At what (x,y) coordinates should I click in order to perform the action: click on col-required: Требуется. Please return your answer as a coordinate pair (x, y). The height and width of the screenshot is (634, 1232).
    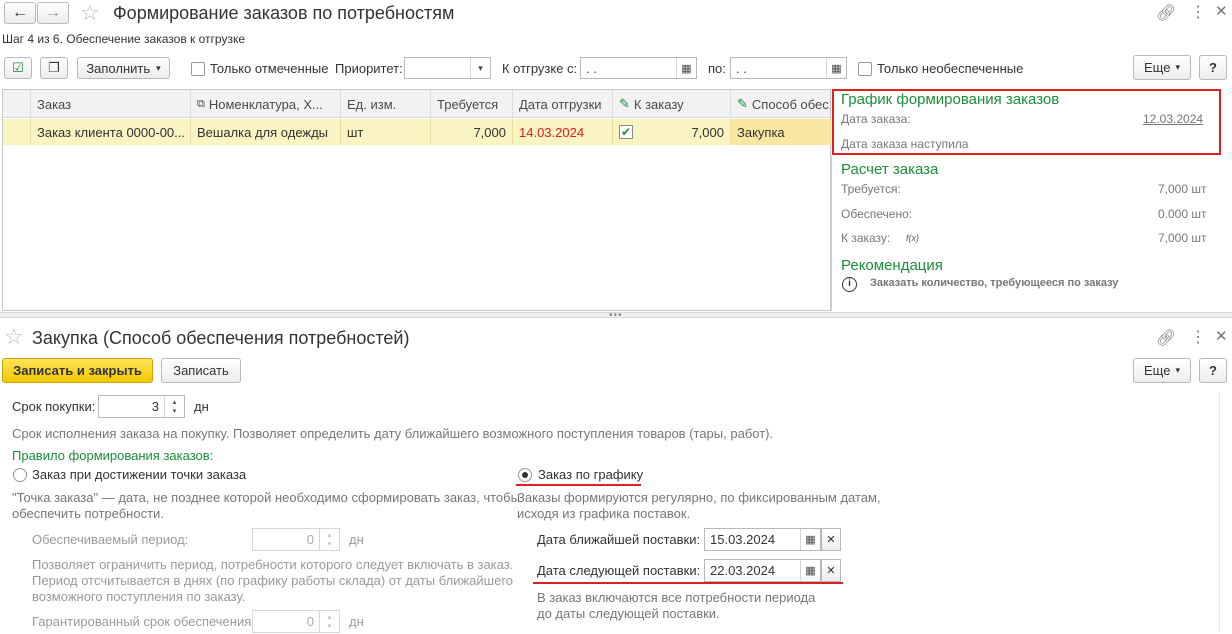
    Looking at the image, I should click on (472, 104).